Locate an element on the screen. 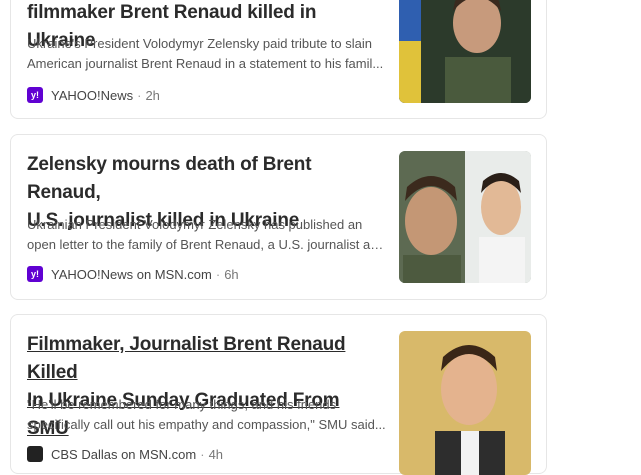 The height and width of the screenshot is (475, 641). article-source: y! YAHOO!News on MSN.com · 6h is located at coordinates (133, 274).